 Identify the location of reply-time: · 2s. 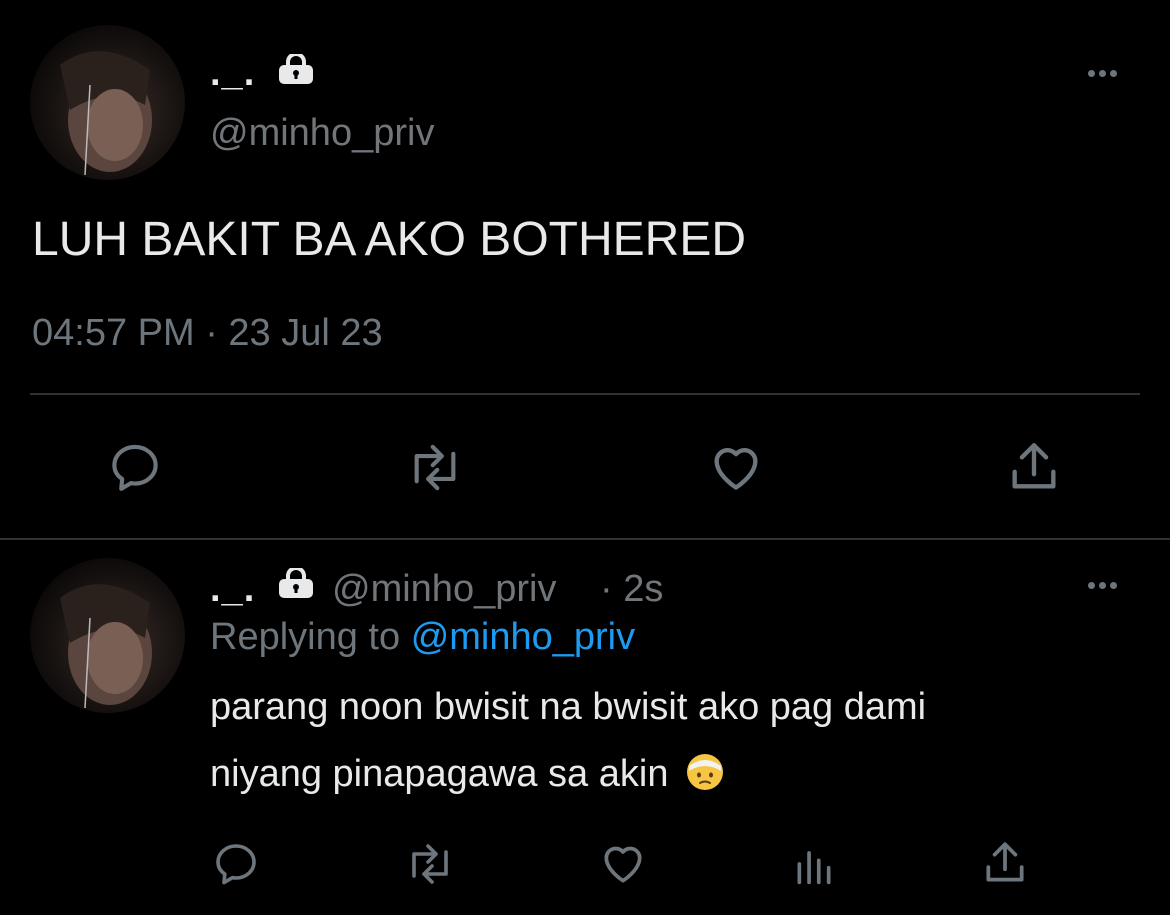
(631, 589).